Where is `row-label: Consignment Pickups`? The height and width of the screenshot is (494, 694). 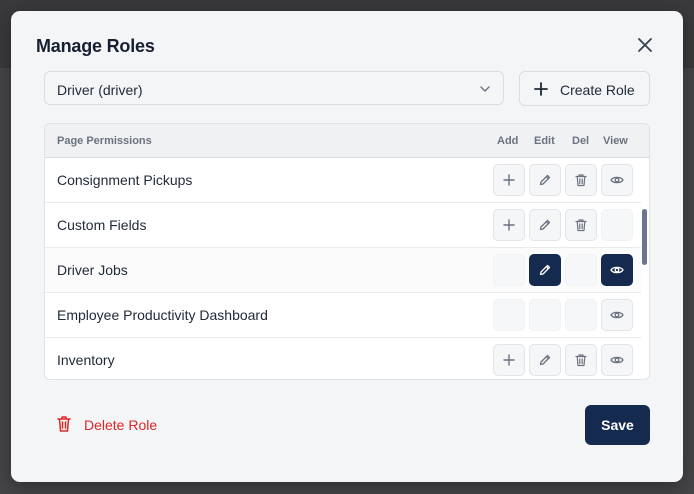
row-label: Consignment Pickups is located at coordinates (125, 180).